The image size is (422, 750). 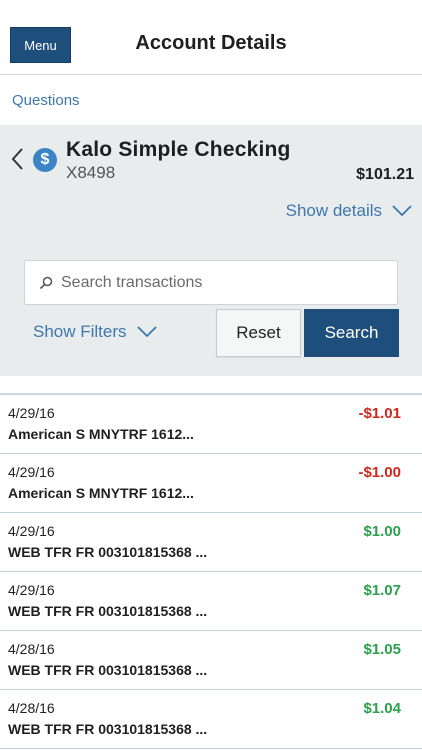 I want to click on transaction-row: 4/28/16 WEB TFR FR 003101815368 ... $1.04, so click(x=211, y=719).